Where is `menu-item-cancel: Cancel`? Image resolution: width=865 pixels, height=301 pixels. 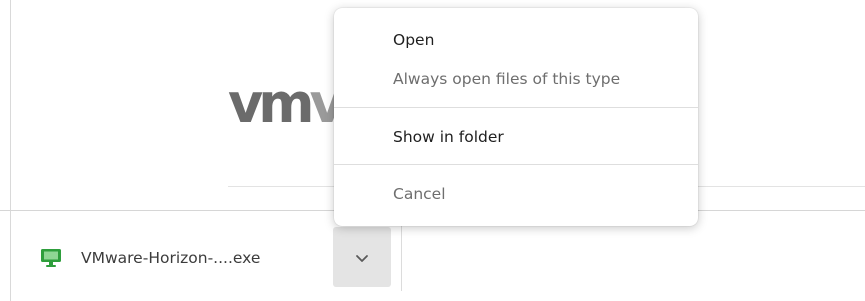 menu-item-cancel: Cancel is located at coordinates (516, 194).